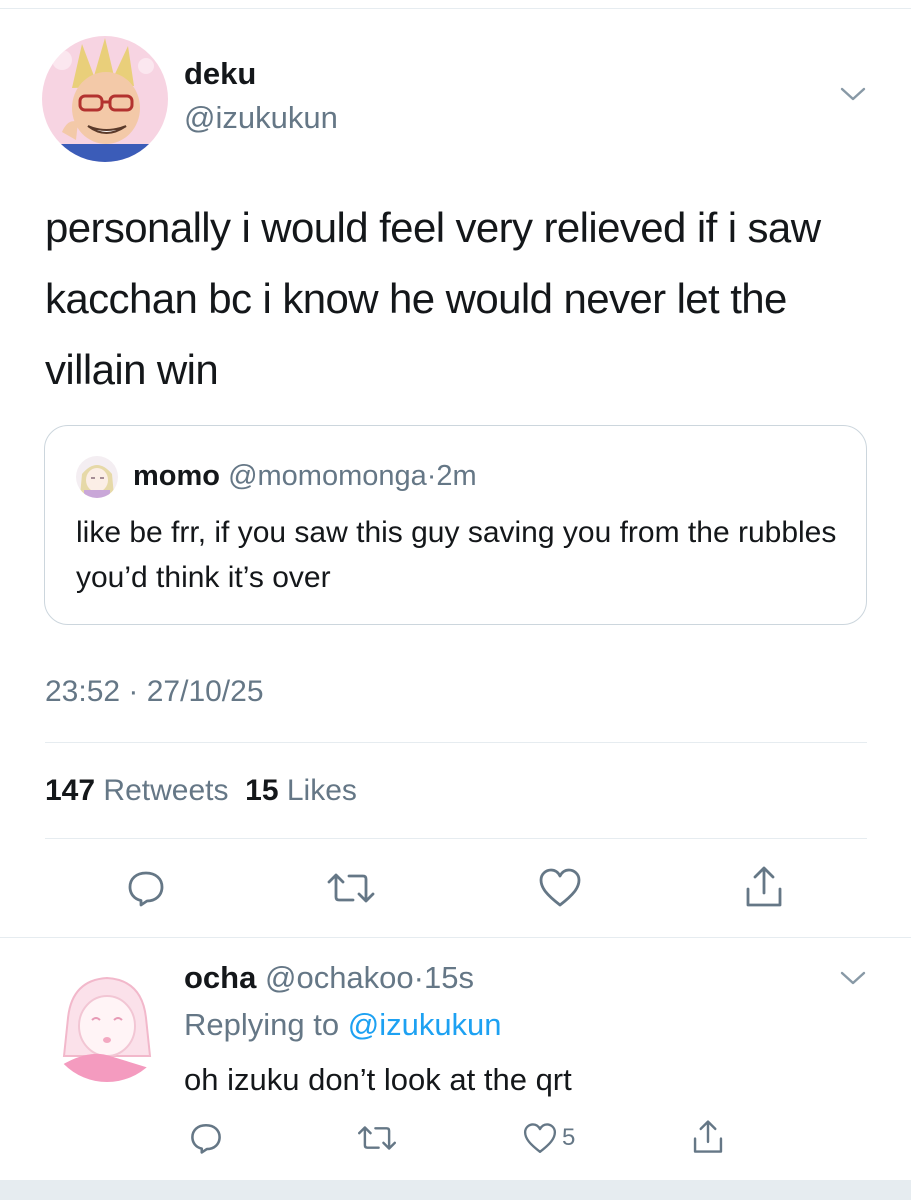  Describe the element at coordinates (261, 790) in the screenshot. I see `likes-count: 15` at that location.